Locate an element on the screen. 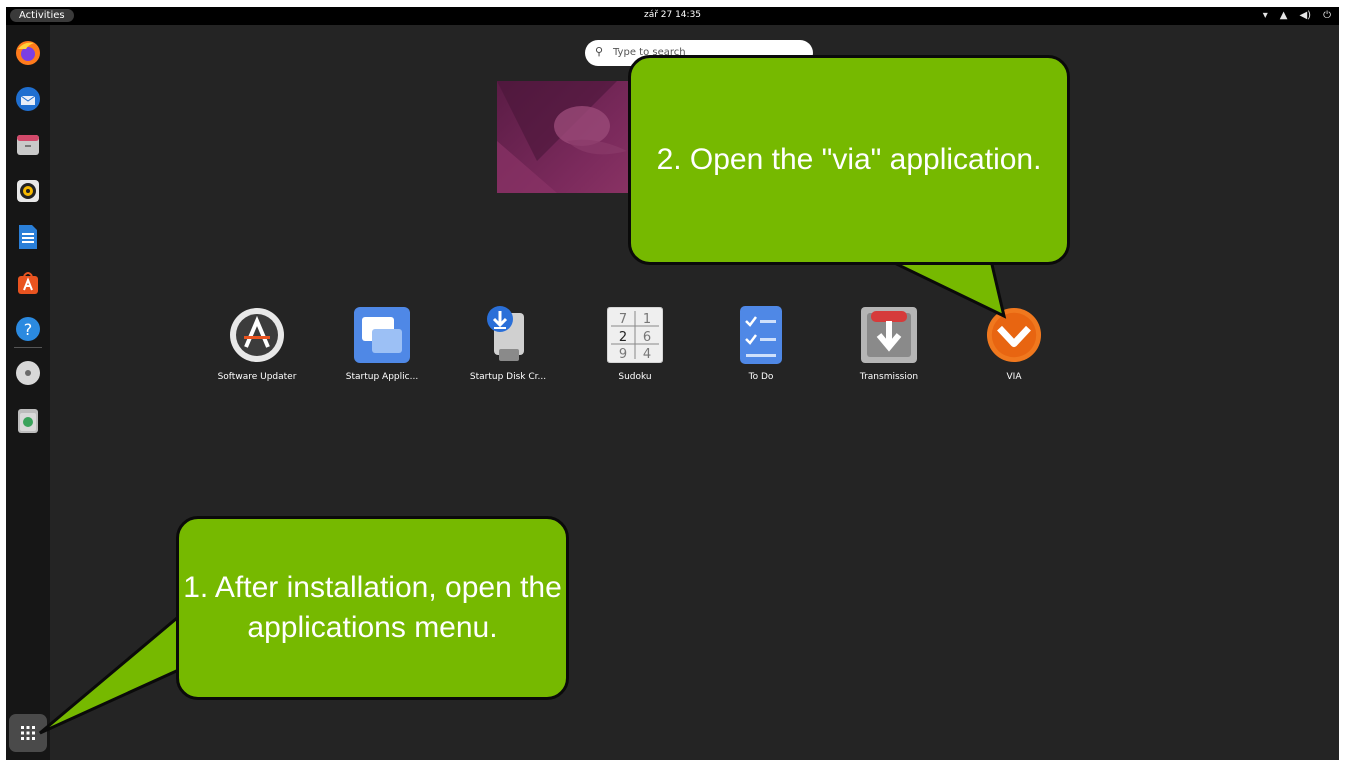 The width and height of the screenshot is (1345, 765). svg-text: 6 is located at coordinates (647, 337).